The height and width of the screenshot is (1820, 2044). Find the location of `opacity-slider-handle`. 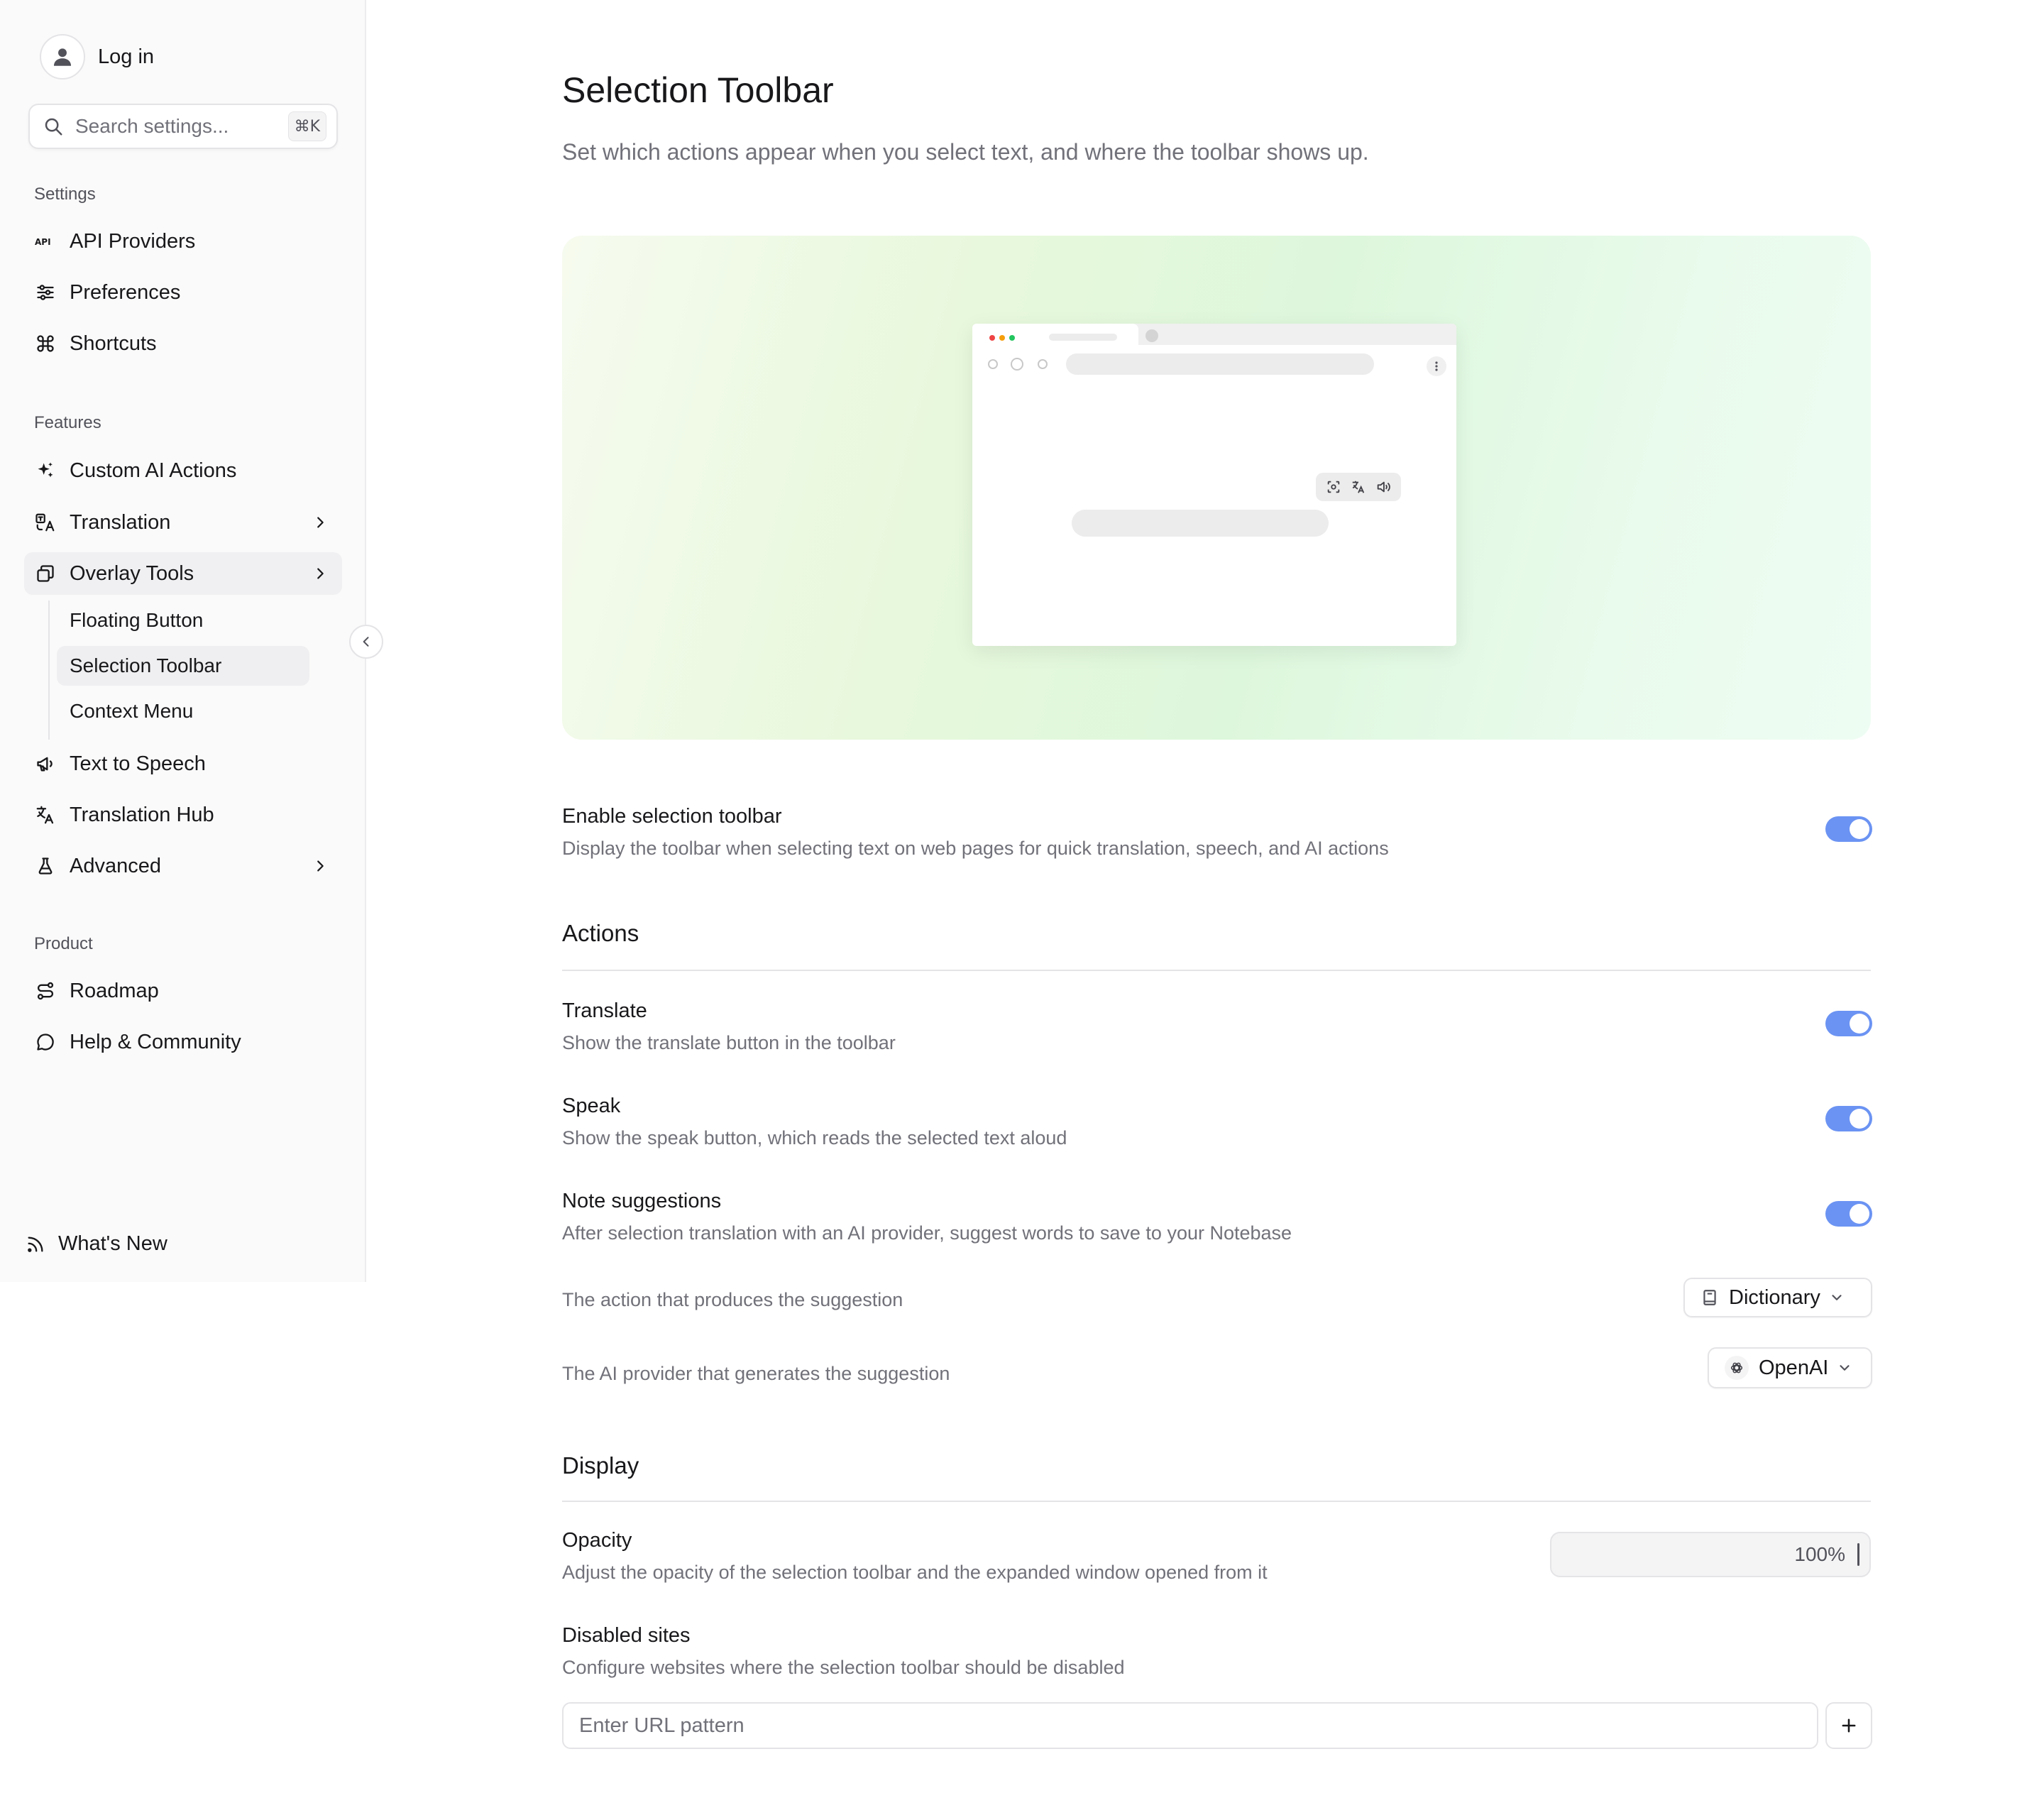

opacity-slider-handle is located at coordinates (1858, 1554).